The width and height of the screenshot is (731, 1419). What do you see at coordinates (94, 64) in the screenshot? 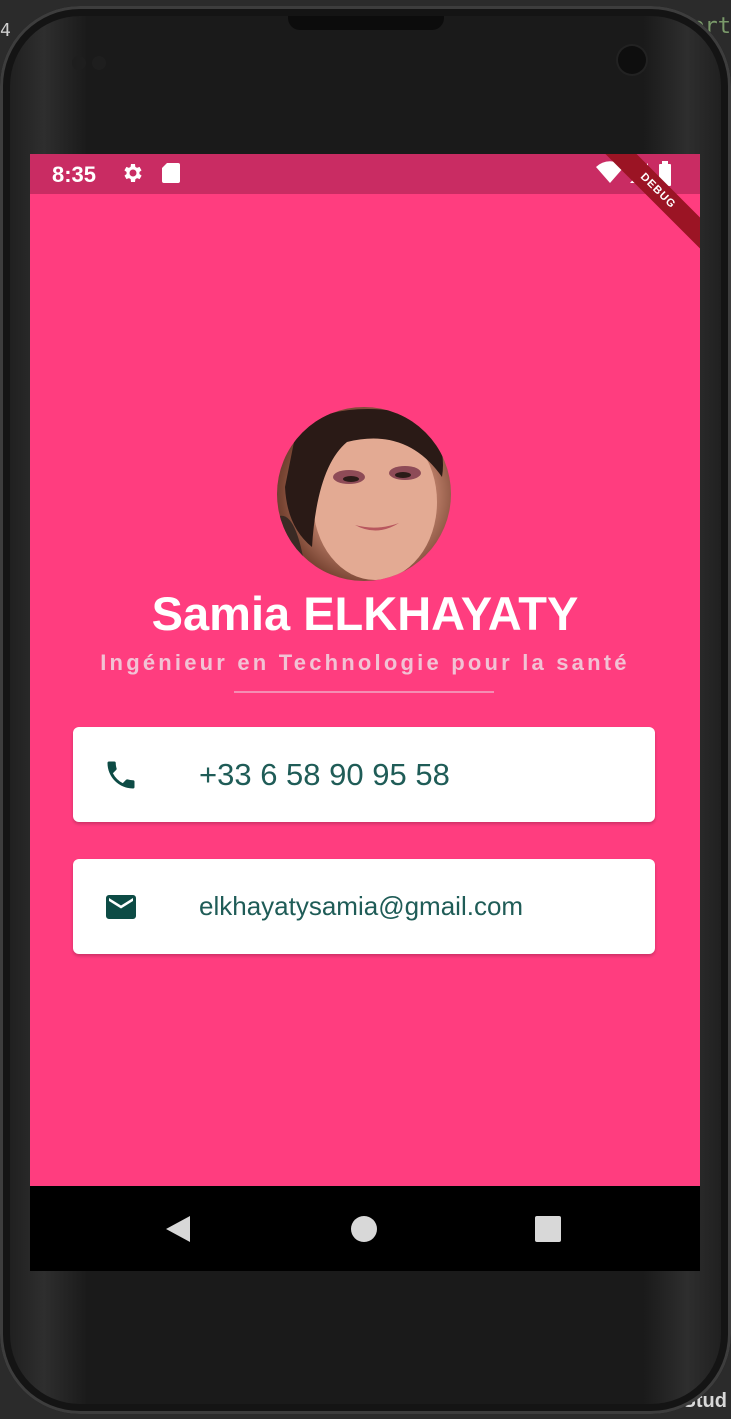
I see `phone-sensors` at bounding box center [94, 64].